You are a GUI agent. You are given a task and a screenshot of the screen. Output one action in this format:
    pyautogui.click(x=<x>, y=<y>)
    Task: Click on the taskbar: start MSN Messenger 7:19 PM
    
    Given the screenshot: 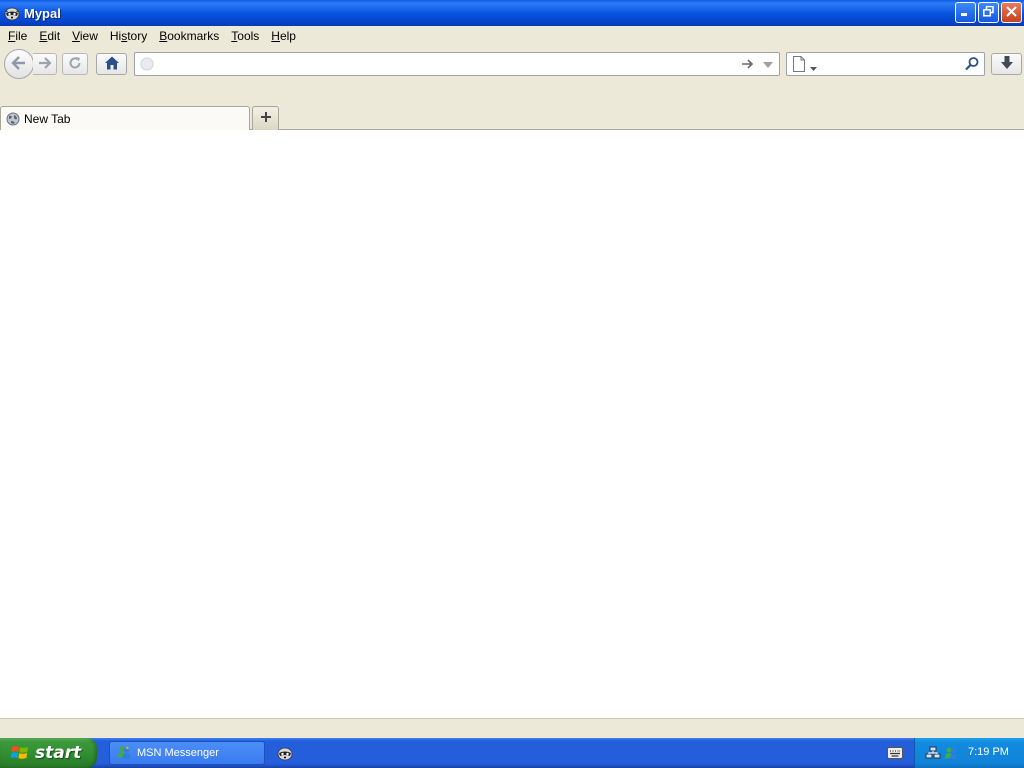 What is the action you would take?
    pyautogui.click(x=512, y=753)
    